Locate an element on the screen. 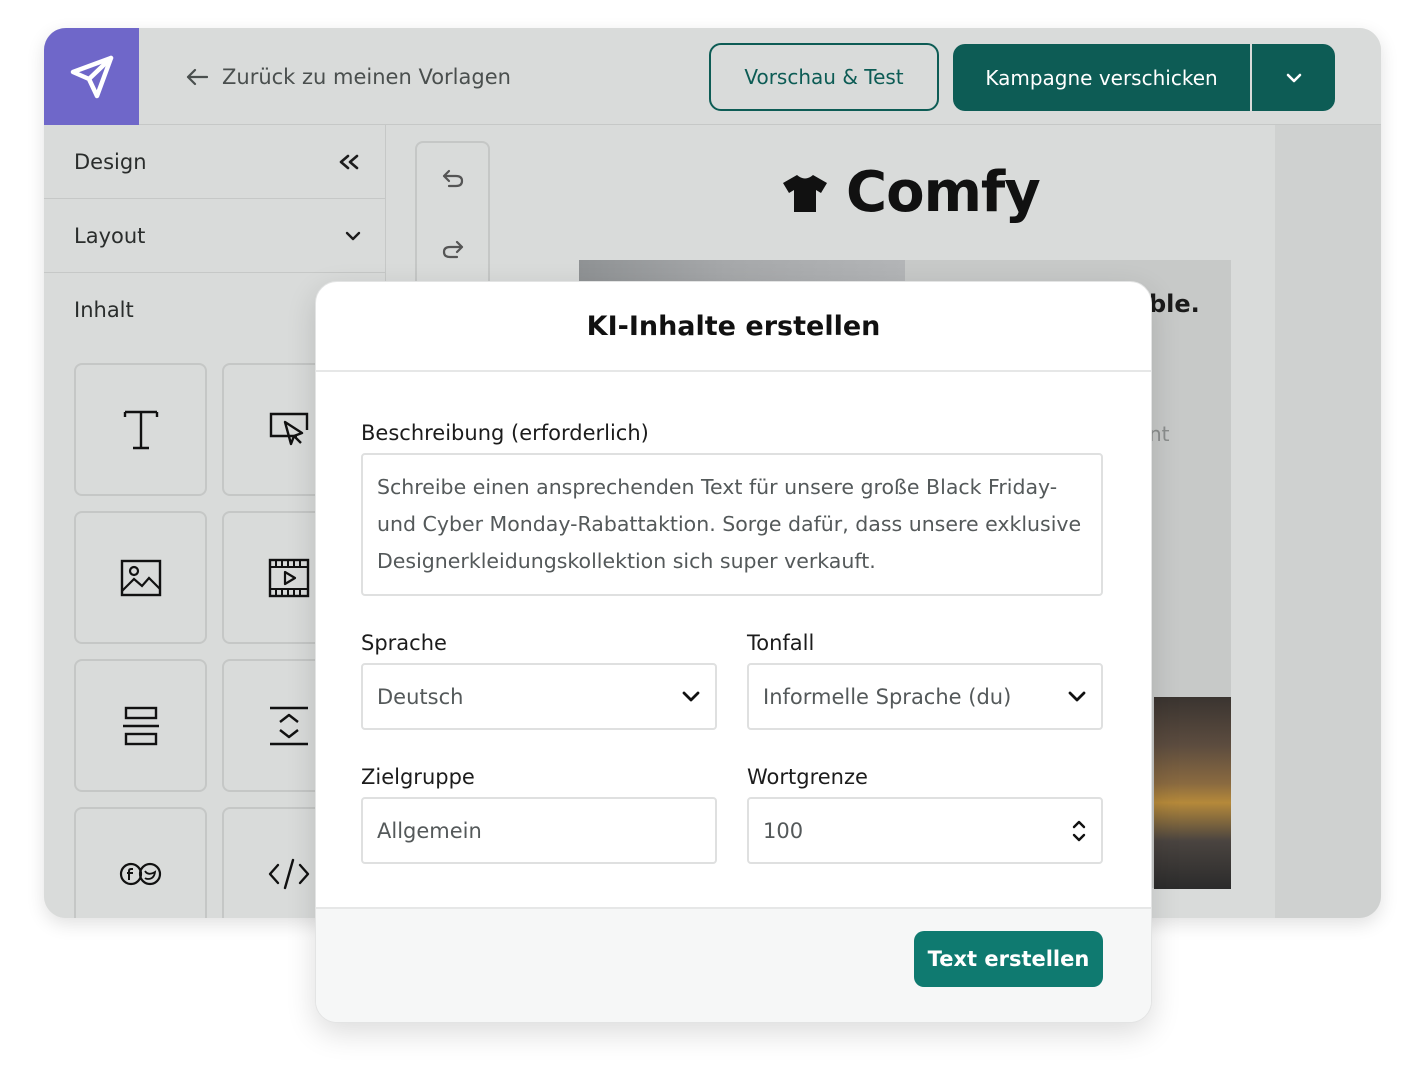 This screenshot has height=1068, width=1424. layout-section: Layout is located at coordinates (215, 236).